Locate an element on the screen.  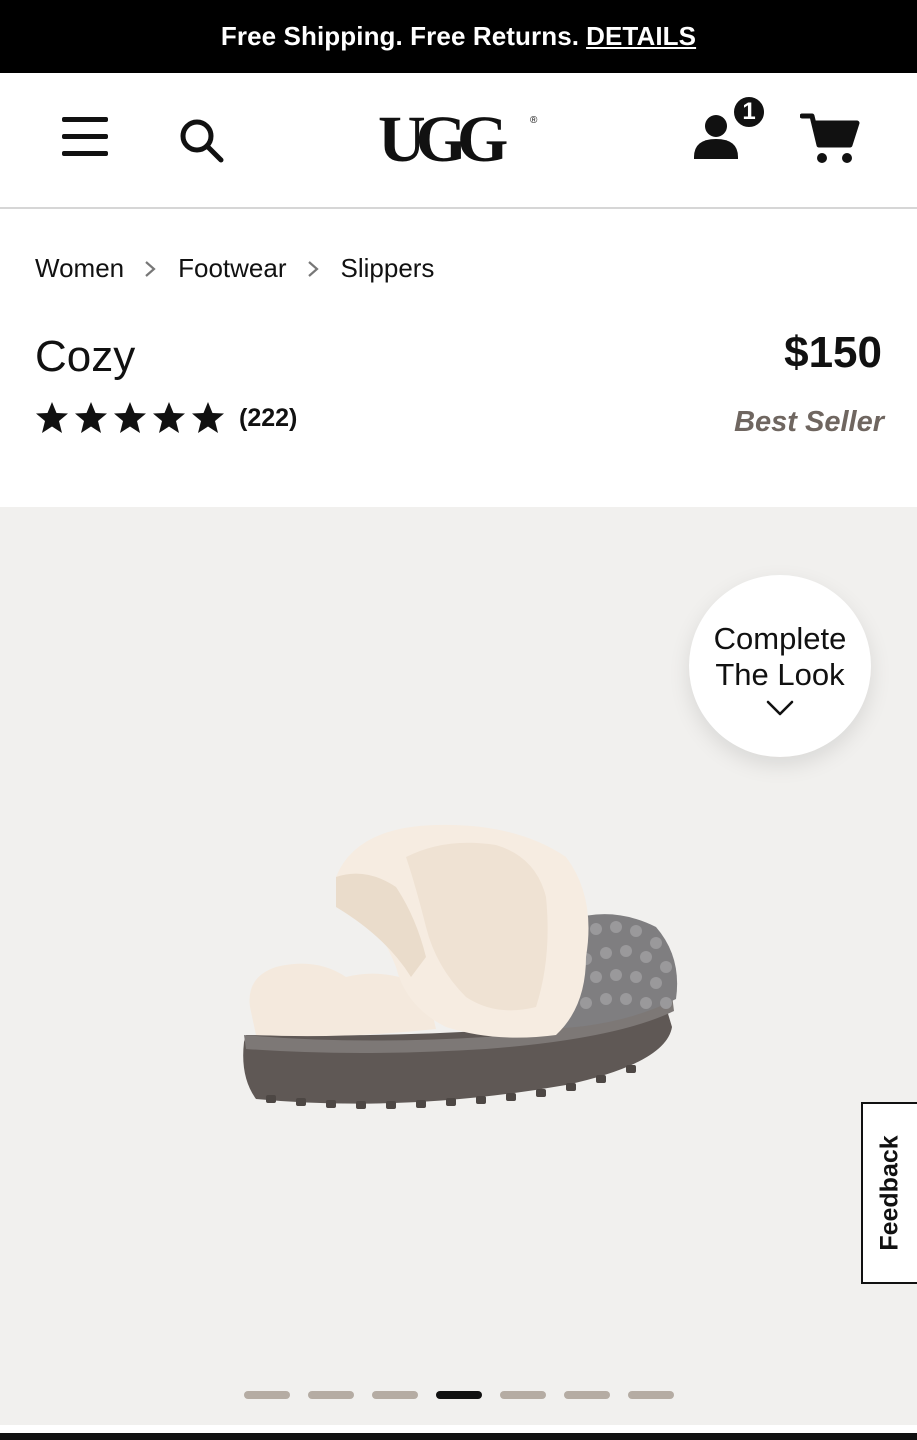
details-link: DETAILS is located at coordinates (641, 36).